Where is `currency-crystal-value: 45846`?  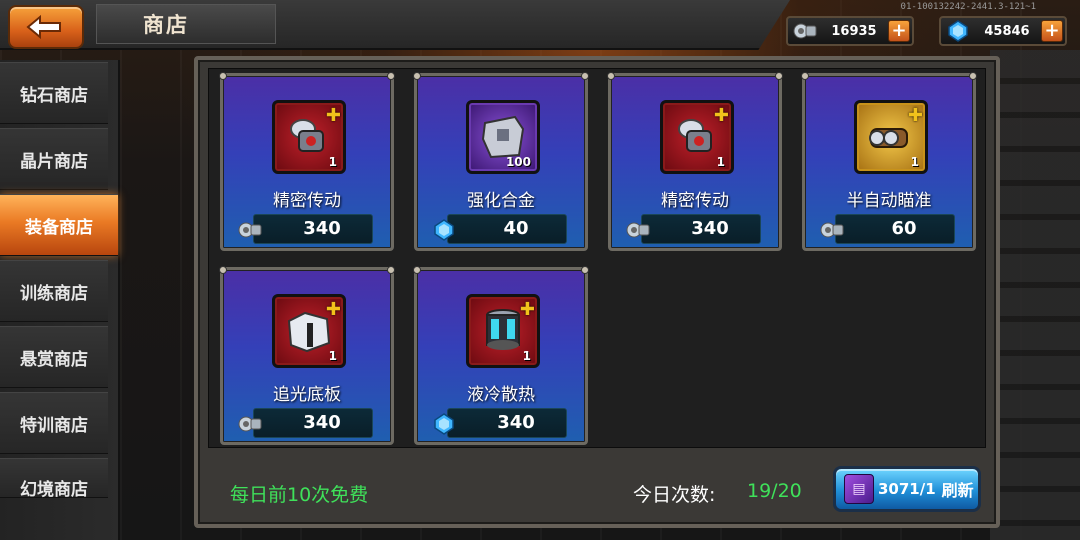
currency-crystal-value: 45846 is located at coordinates (1007, 31).